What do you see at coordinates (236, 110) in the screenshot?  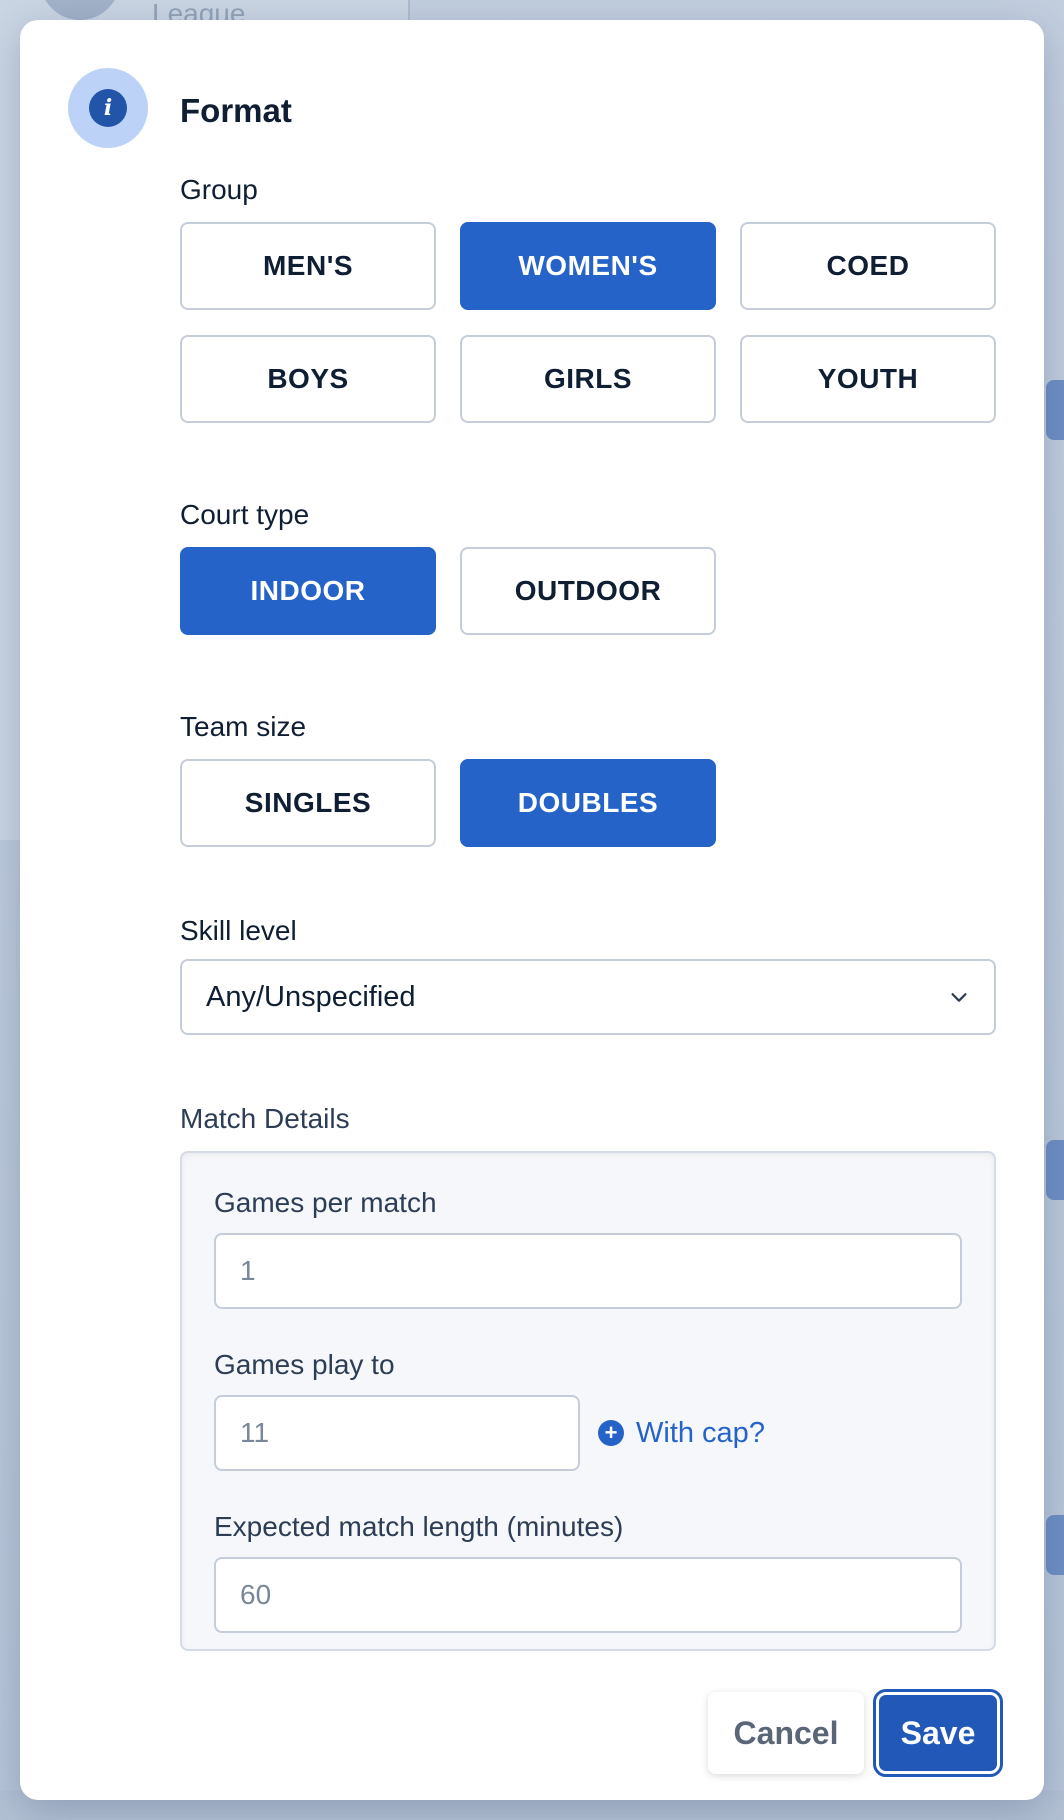 I see `modal-title: Format` at bounding box center [236, 110].